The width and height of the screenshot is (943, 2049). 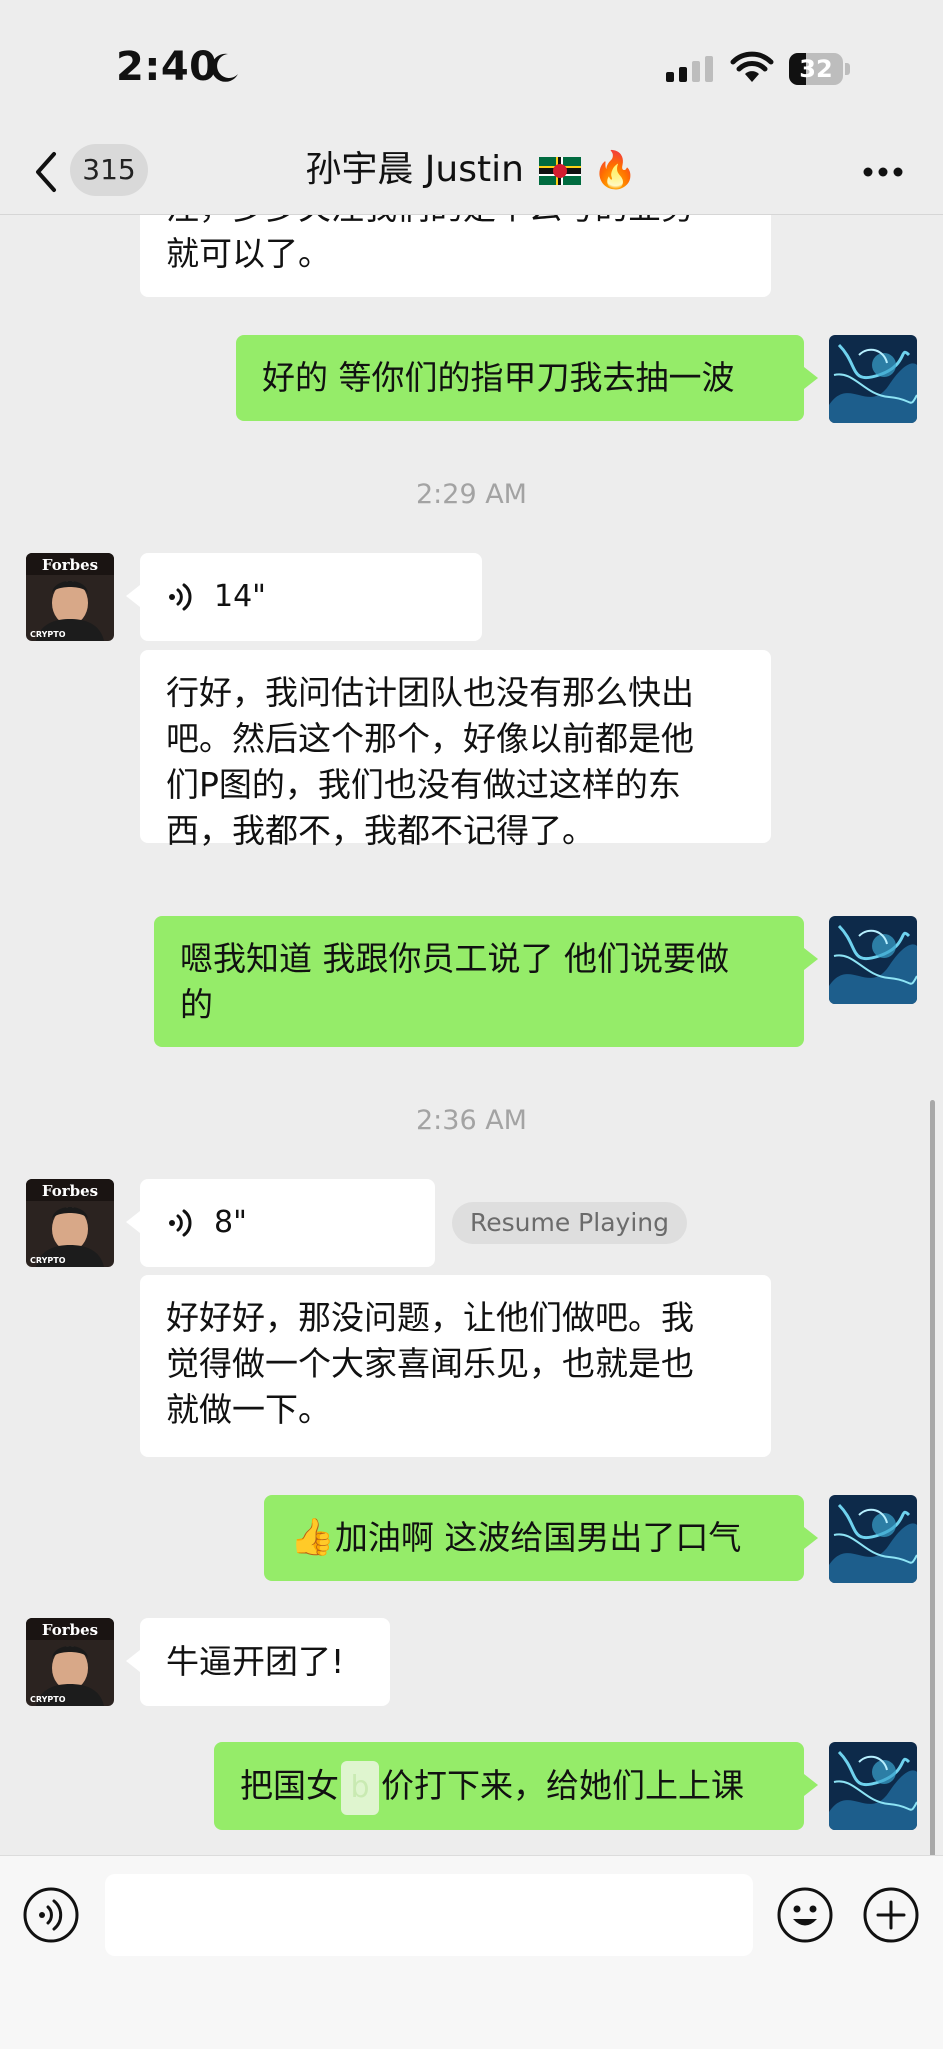 I want to click on text-selection-caret: b, so click(x=360, y=1787).